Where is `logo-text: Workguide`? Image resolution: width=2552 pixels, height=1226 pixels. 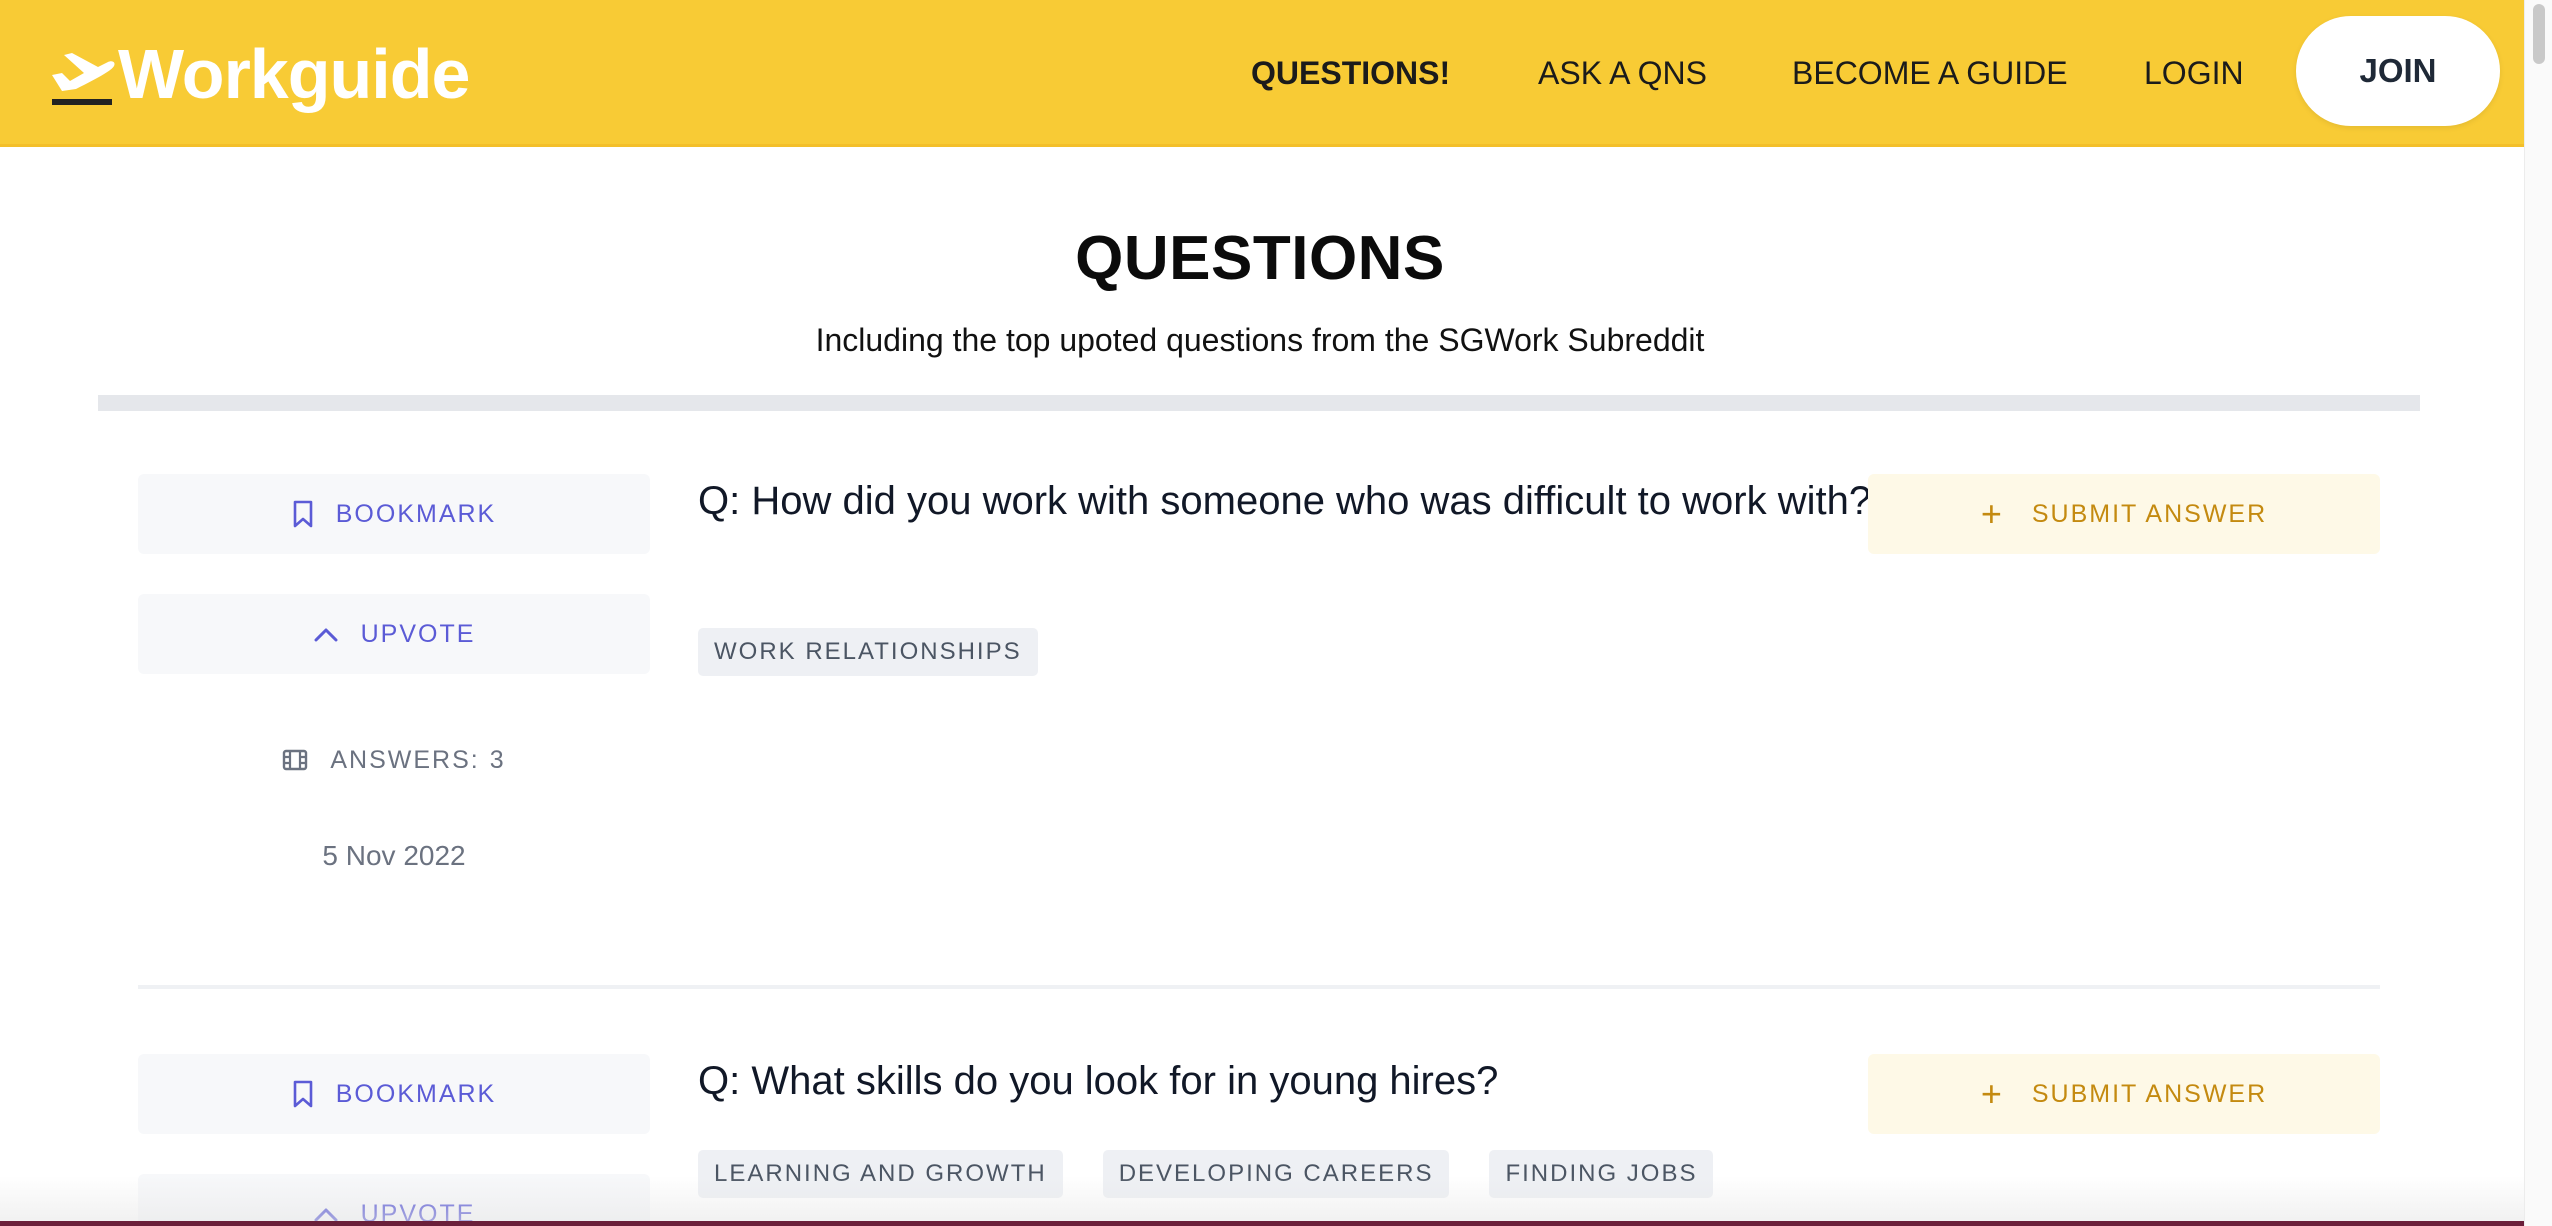 logo-text: Workguide is located at coordinates (294, 74).